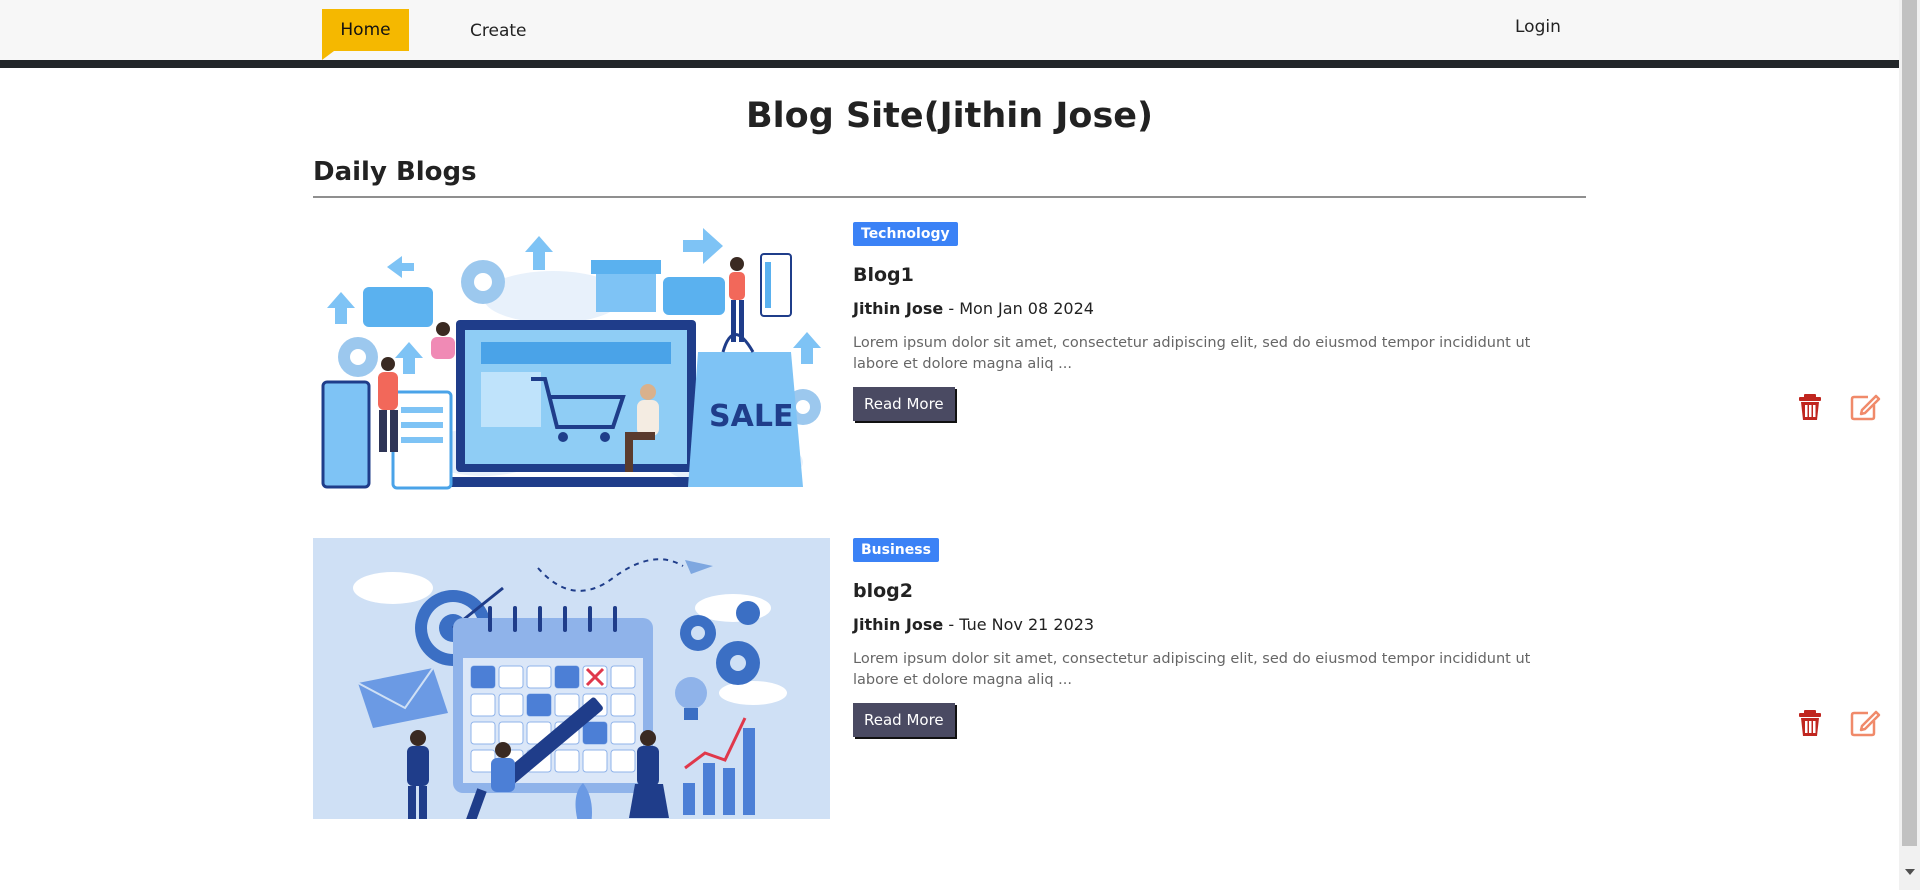  Describe the element at coordinates (1027, 624) in the screenshot. I see `post-date: Tue Nov 21 2023` at that location.